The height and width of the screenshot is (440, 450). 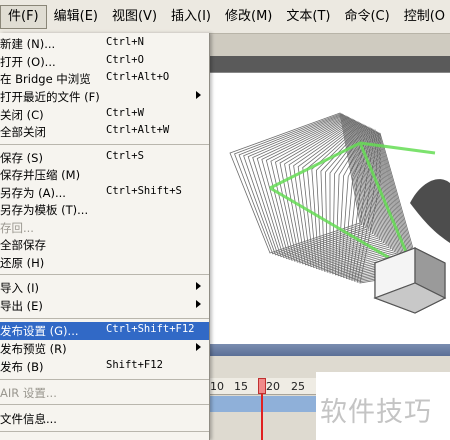 I want to click on menu-item-shortcut: Ctrl+O, so click(x=125, y=60).